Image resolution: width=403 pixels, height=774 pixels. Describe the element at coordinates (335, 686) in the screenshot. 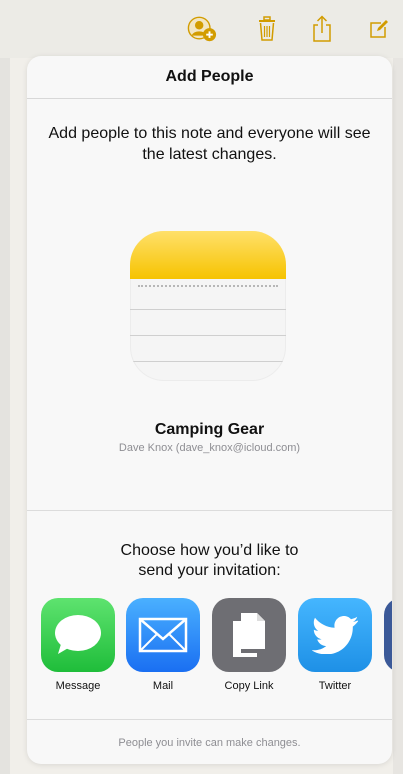

I see `share-option-label: Twitter` at that location.